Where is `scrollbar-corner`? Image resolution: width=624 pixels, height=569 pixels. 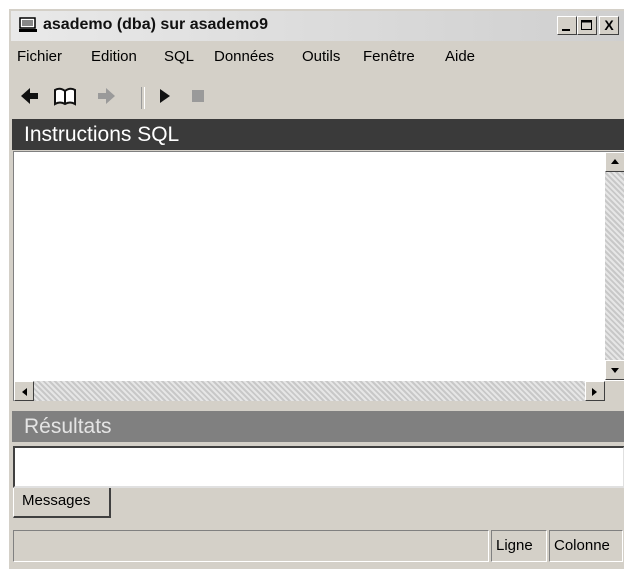
scrollbar-corner is located at coordinates (614, 391).